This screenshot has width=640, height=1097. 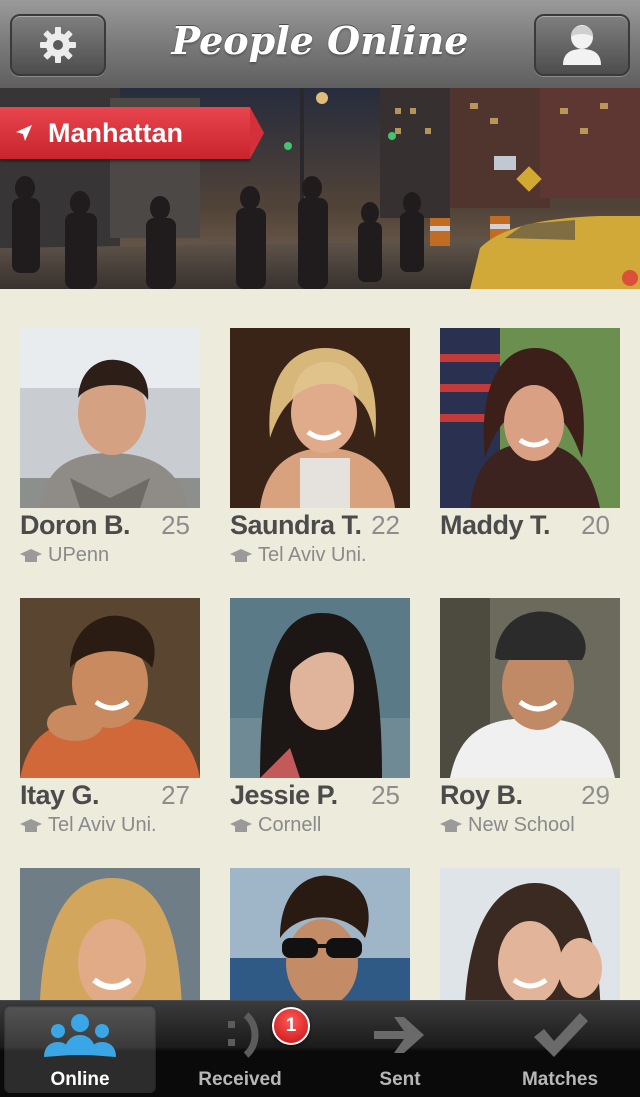 I want to click on person-card: Maddy T. 20, so click(x=530, y=436).